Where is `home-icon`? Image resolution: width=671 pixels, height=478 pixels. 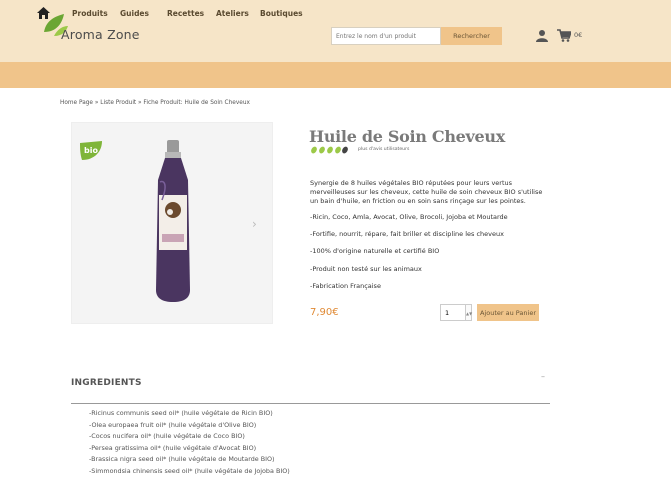
home-icon is located at coordinates (43, 13).